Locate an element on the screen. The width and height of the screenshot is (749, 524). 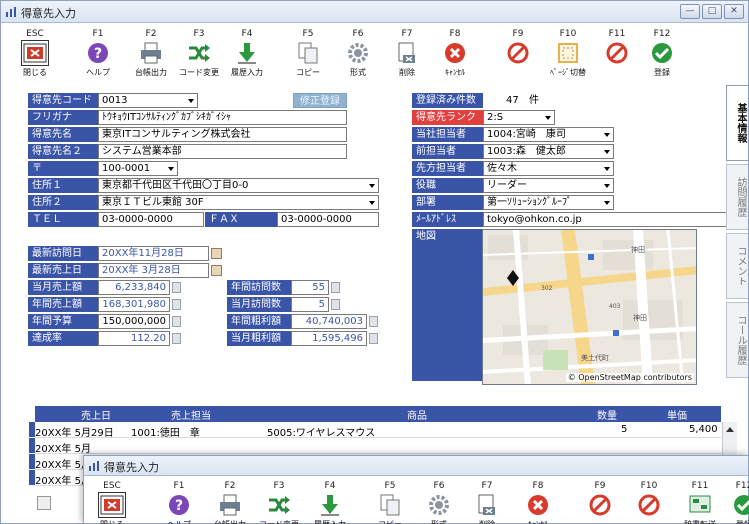
tel-field: 03-0000-0000 is located at coordinates (151, 219).